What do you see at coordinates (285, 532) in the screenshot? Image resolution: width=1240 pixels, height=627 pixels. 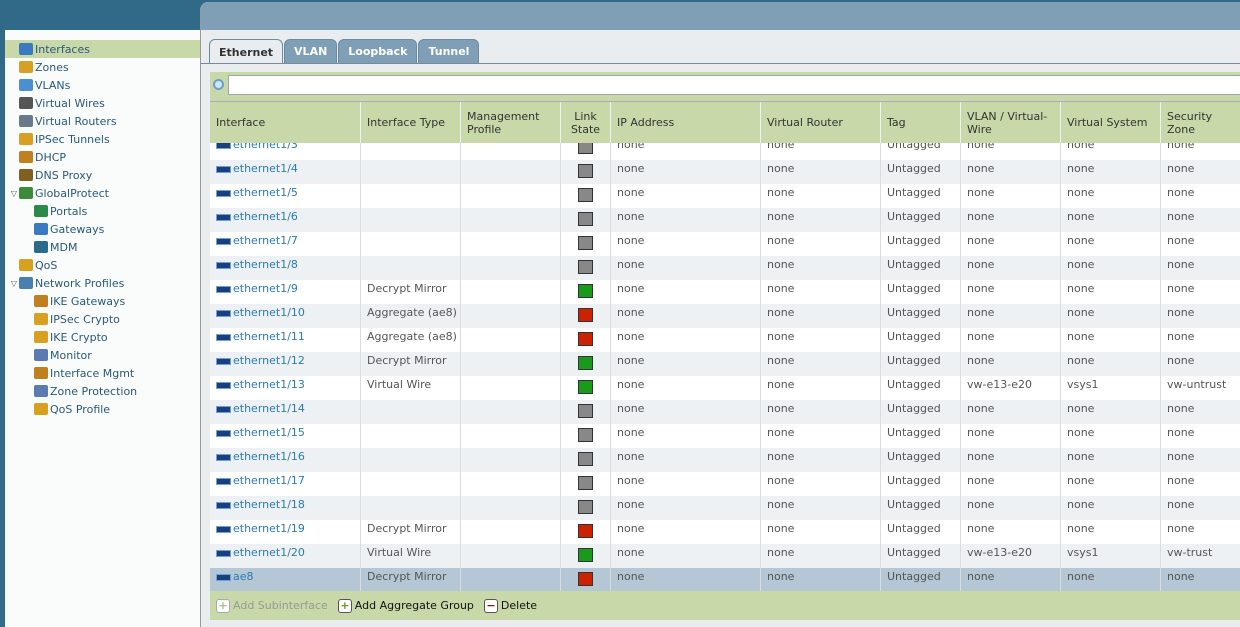 I see `interface-cell: ethernet1/19` at bounding box center [285, 532].